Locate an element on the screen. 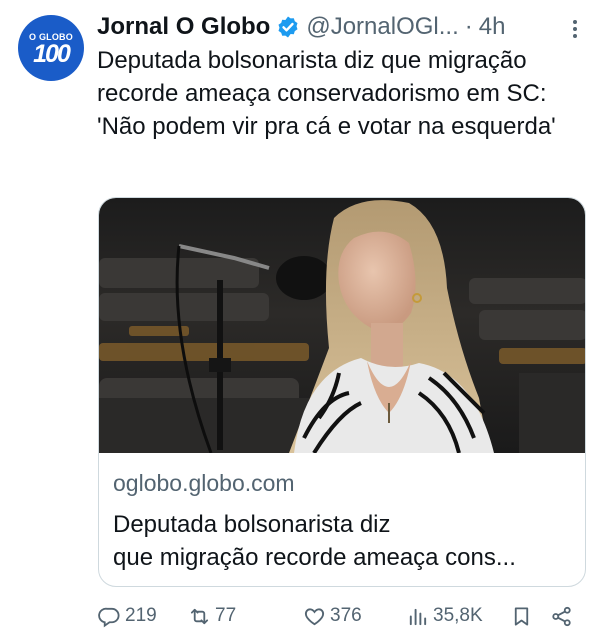 The image size is (606, 640). tweet-actions: 219 77 376 35,8K is located at coordinates (343, 616).